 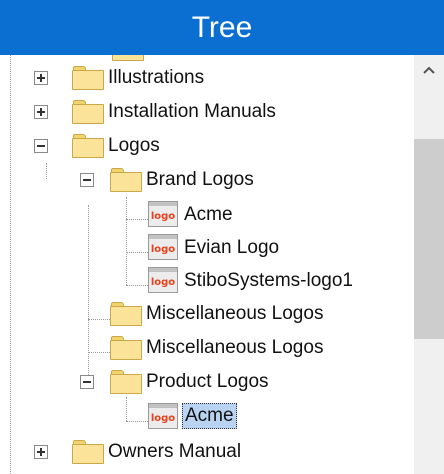 I want to click on scroll-up-button, so click(x=429, y=72).